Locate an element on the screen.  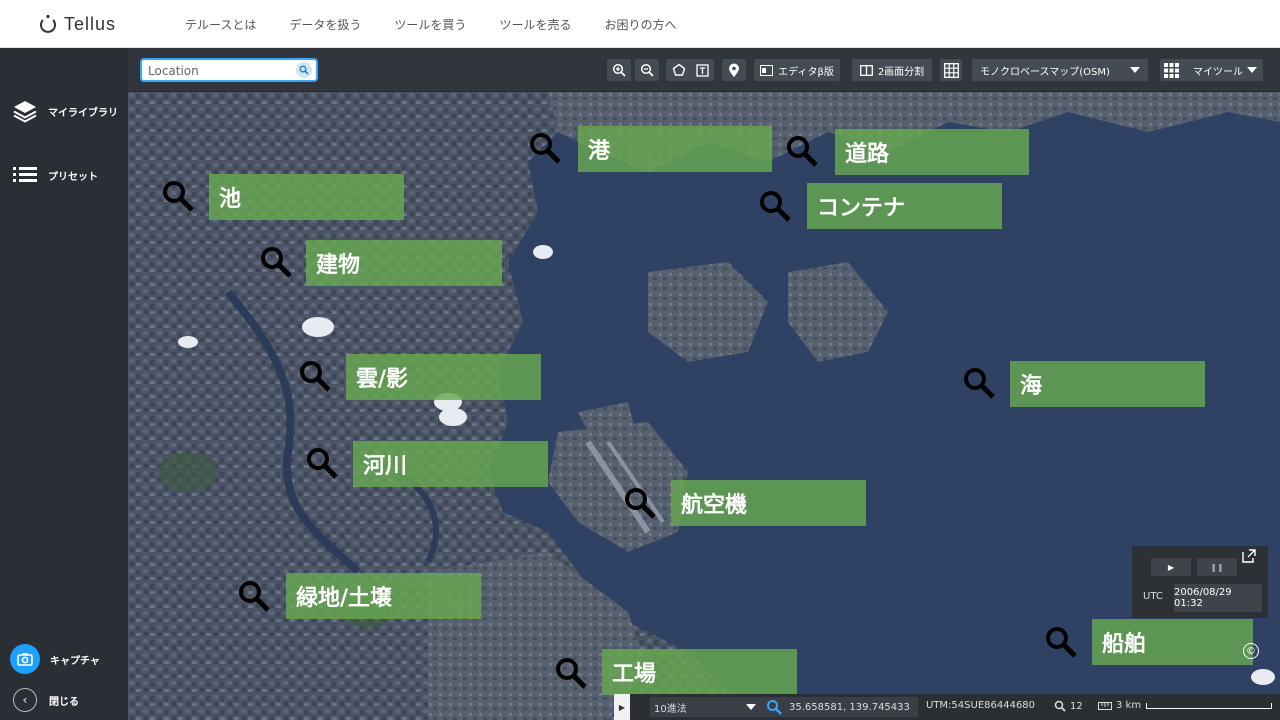
grid-toggle-button is located at coordinates (951, 70).